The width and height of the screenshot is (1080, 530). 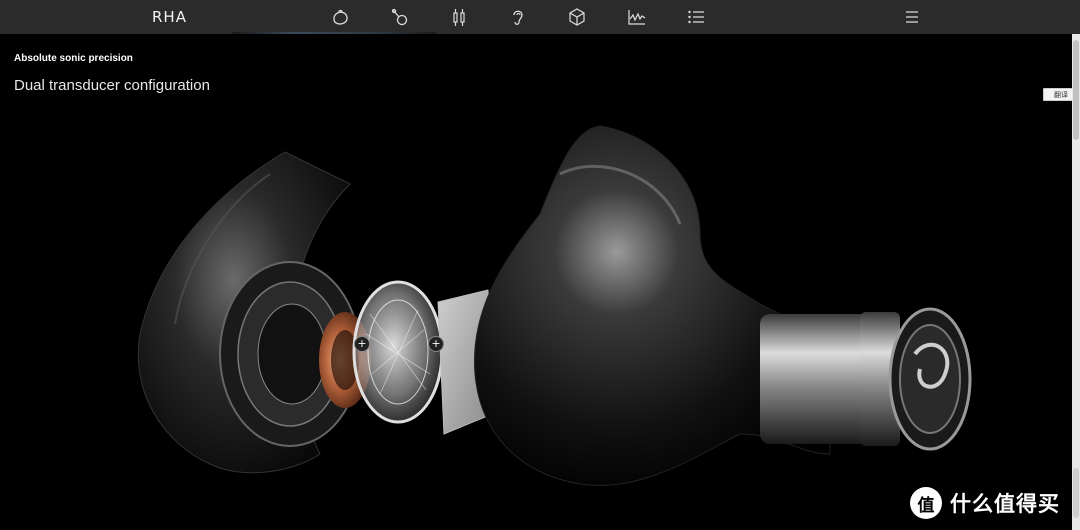 I want to click on earphone-icon, so click(x=400, y=17).